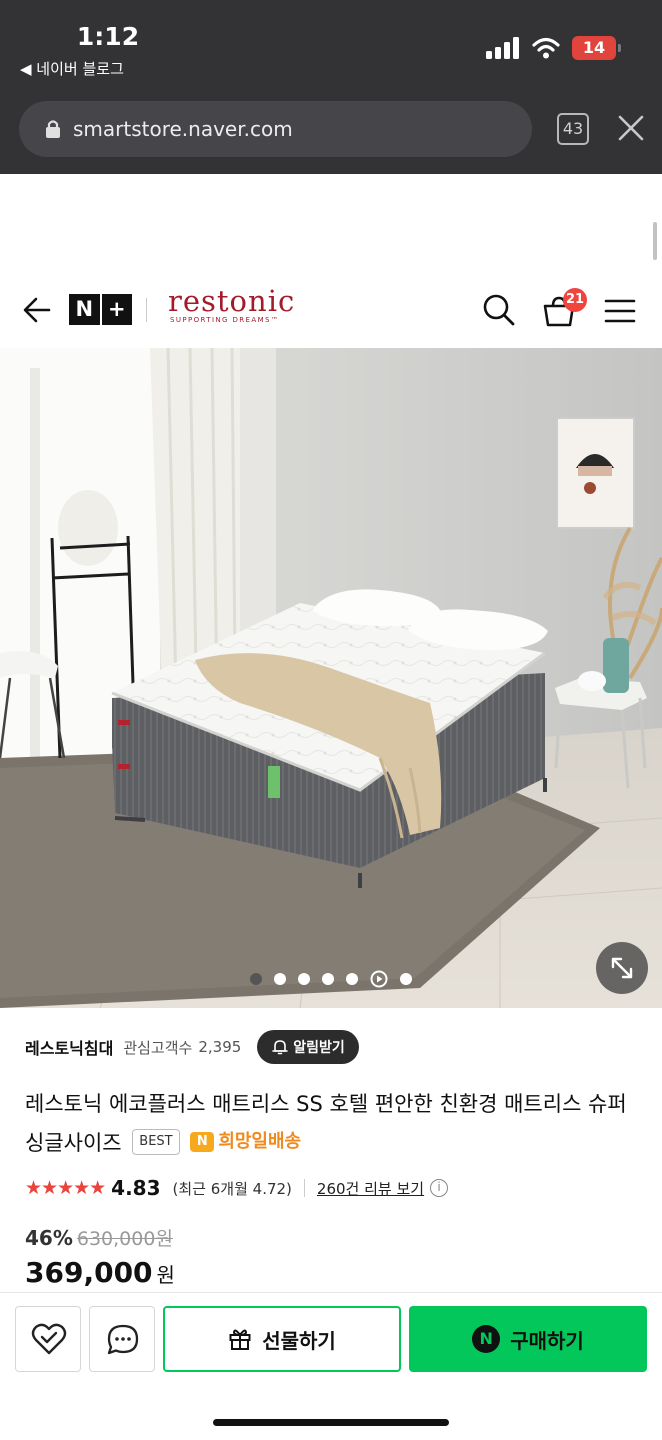 The image size is (662, 1440). I want to click on fav-count: 2,395, so click(220, 1047).